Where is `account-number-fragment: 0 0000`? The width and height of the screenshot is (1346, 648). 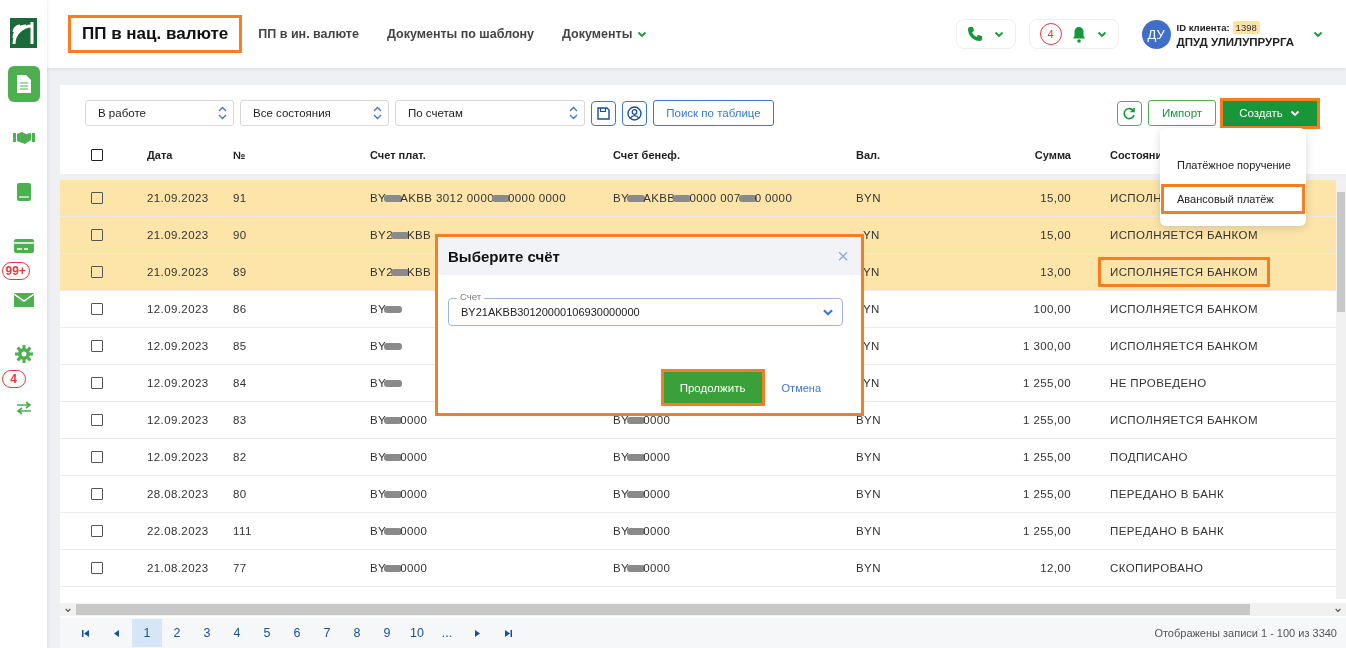
account-number-fragment: 0 0000 is located at coordinates (773, 198).